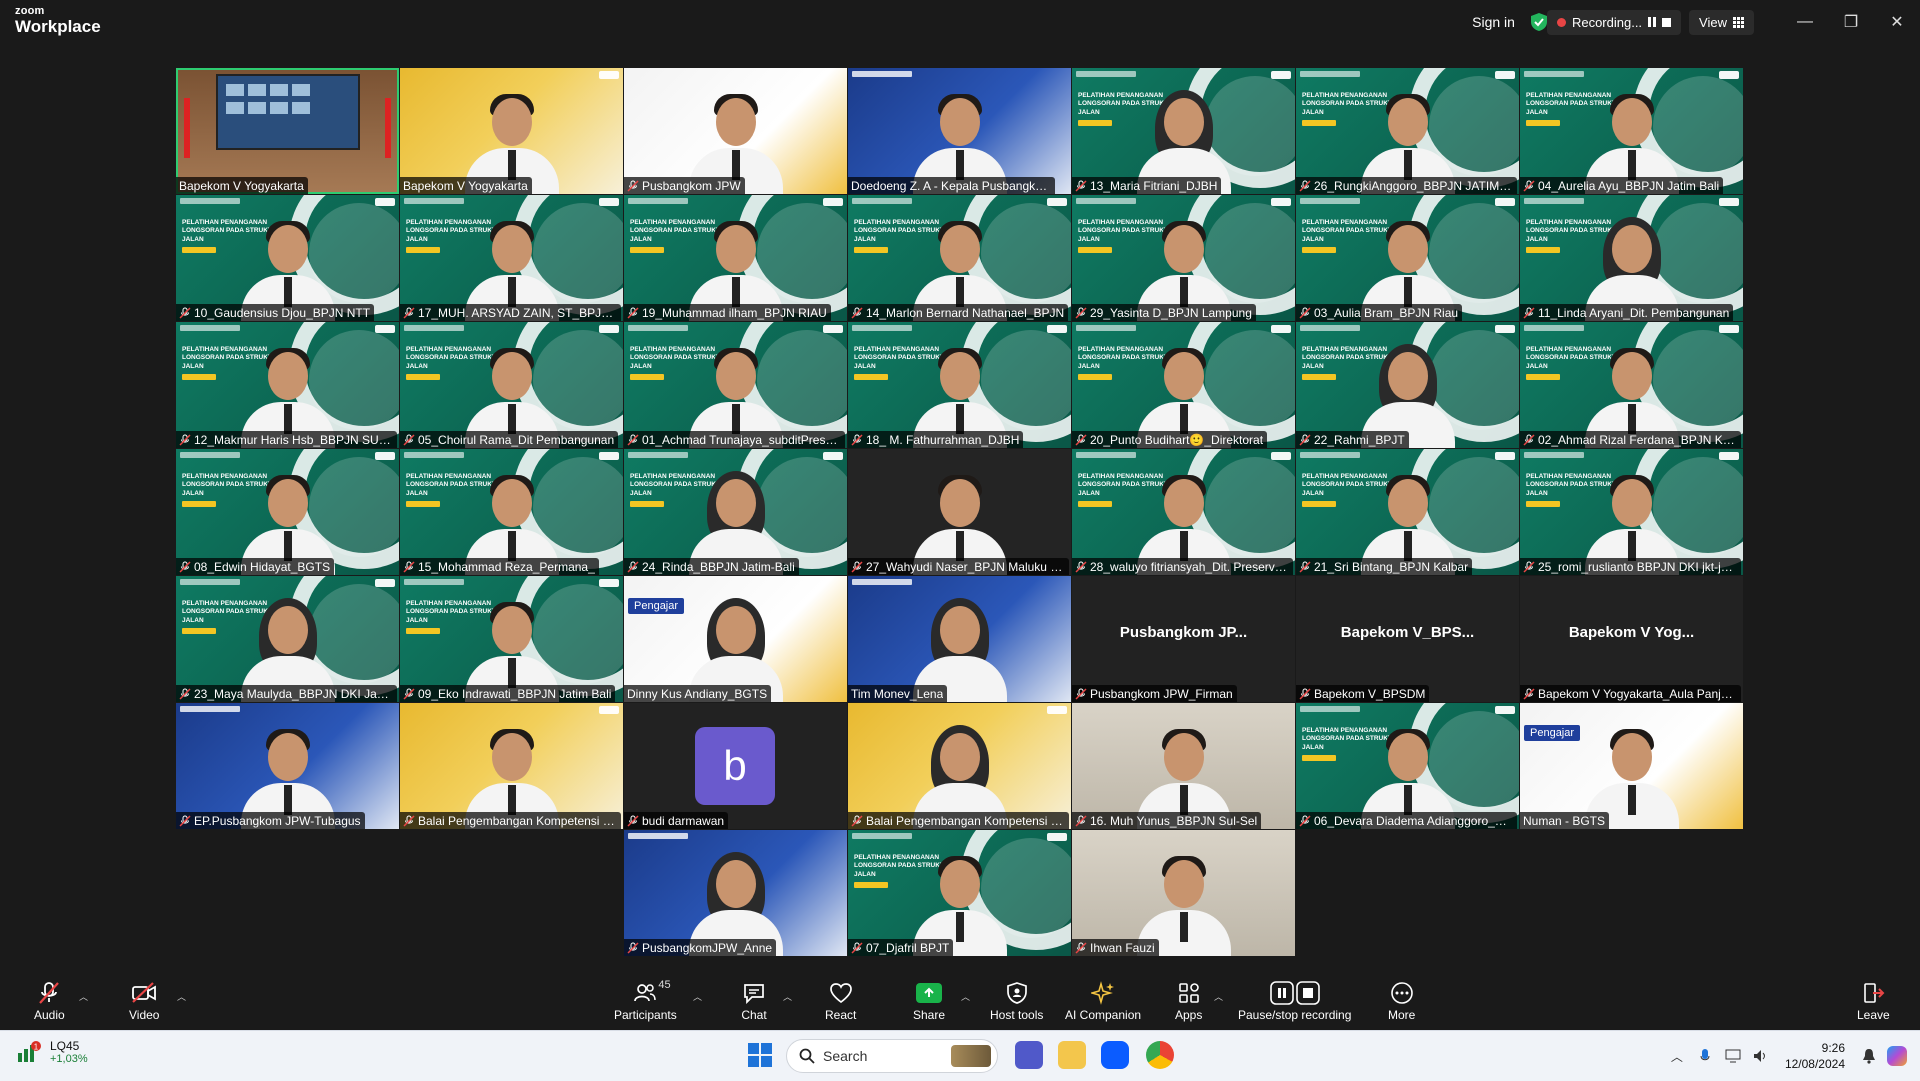  What do you see at coordinates (959, 639) in the screenshot?
I see `participant-tile: Tim Monev_Lena` at bounding box center [959, 639].